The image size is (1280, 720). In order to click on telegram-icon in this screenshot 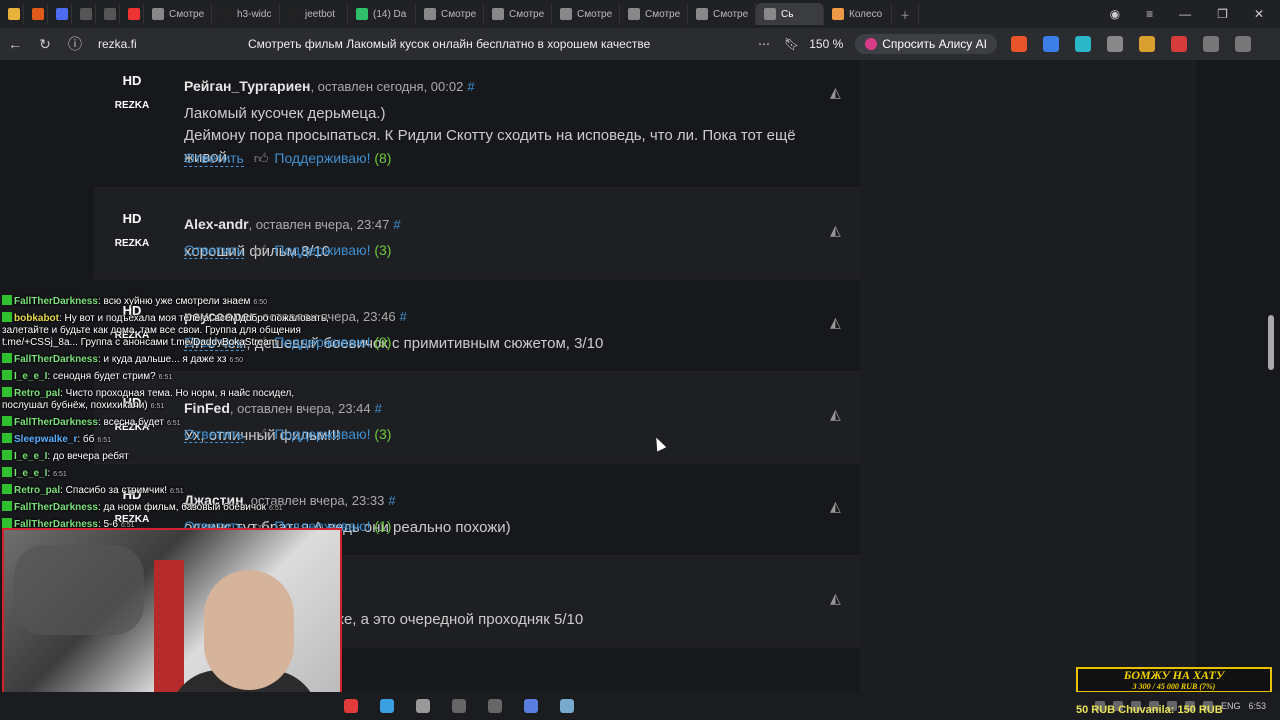, I will do `click(387, 706)`.